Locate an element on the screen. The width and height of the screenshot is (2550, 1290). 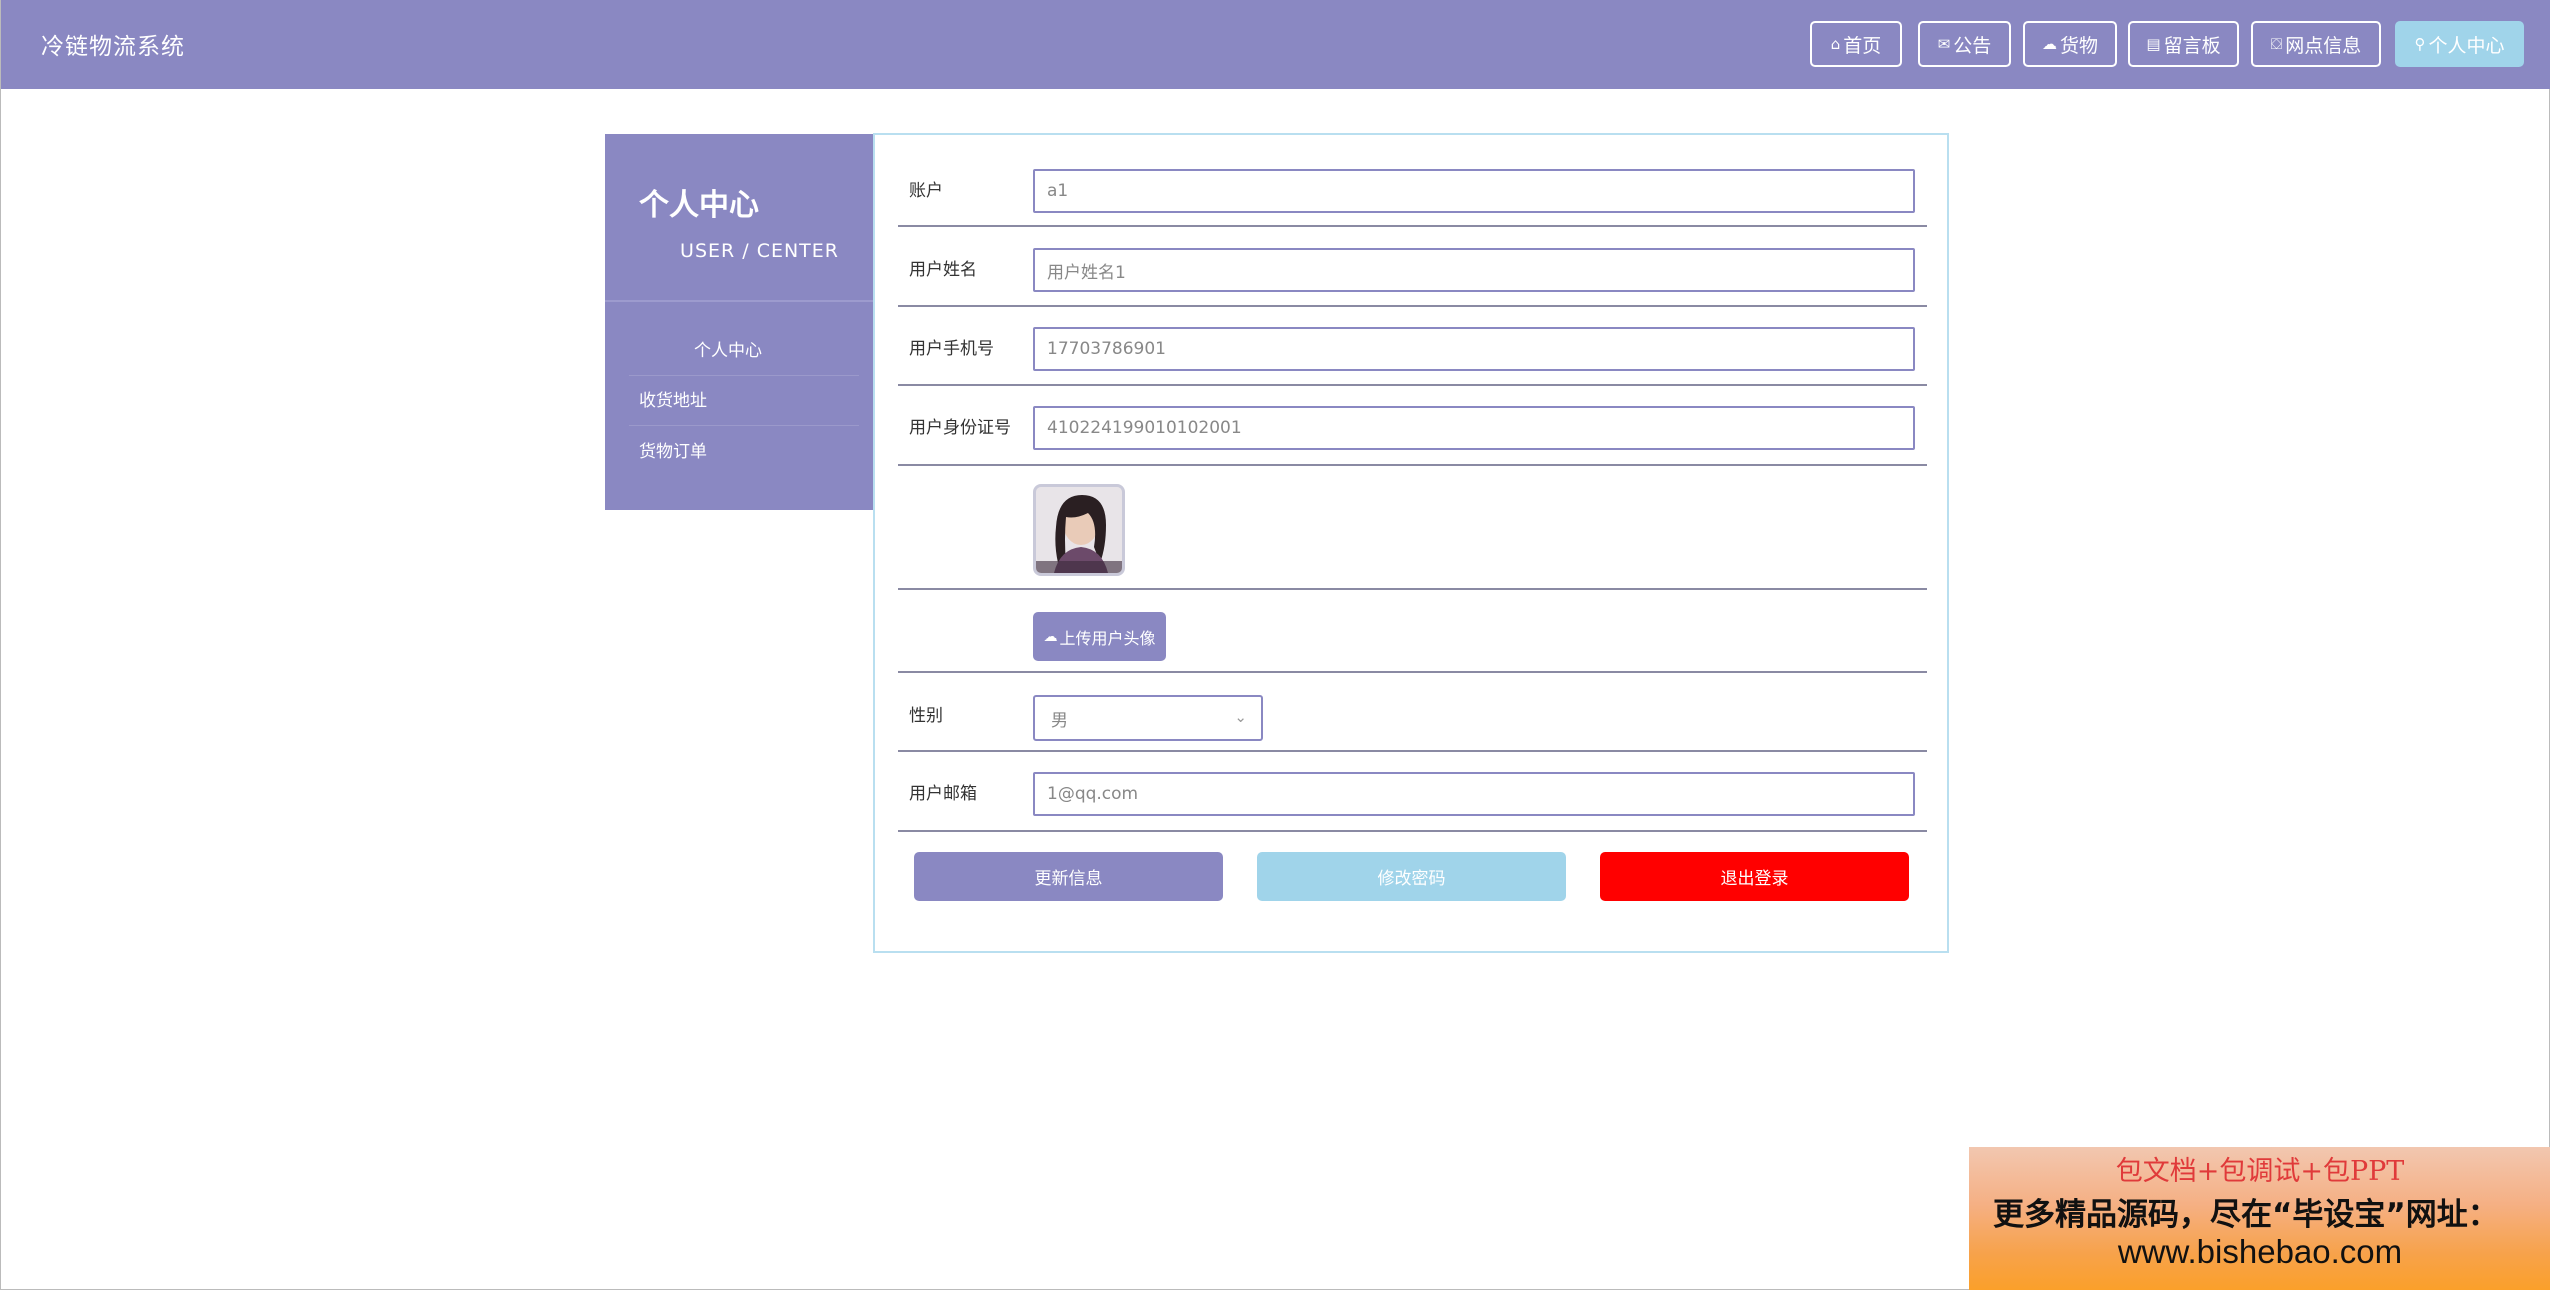
sidebar-item-orders: 货物订单 is located at coordinates (749, 452).